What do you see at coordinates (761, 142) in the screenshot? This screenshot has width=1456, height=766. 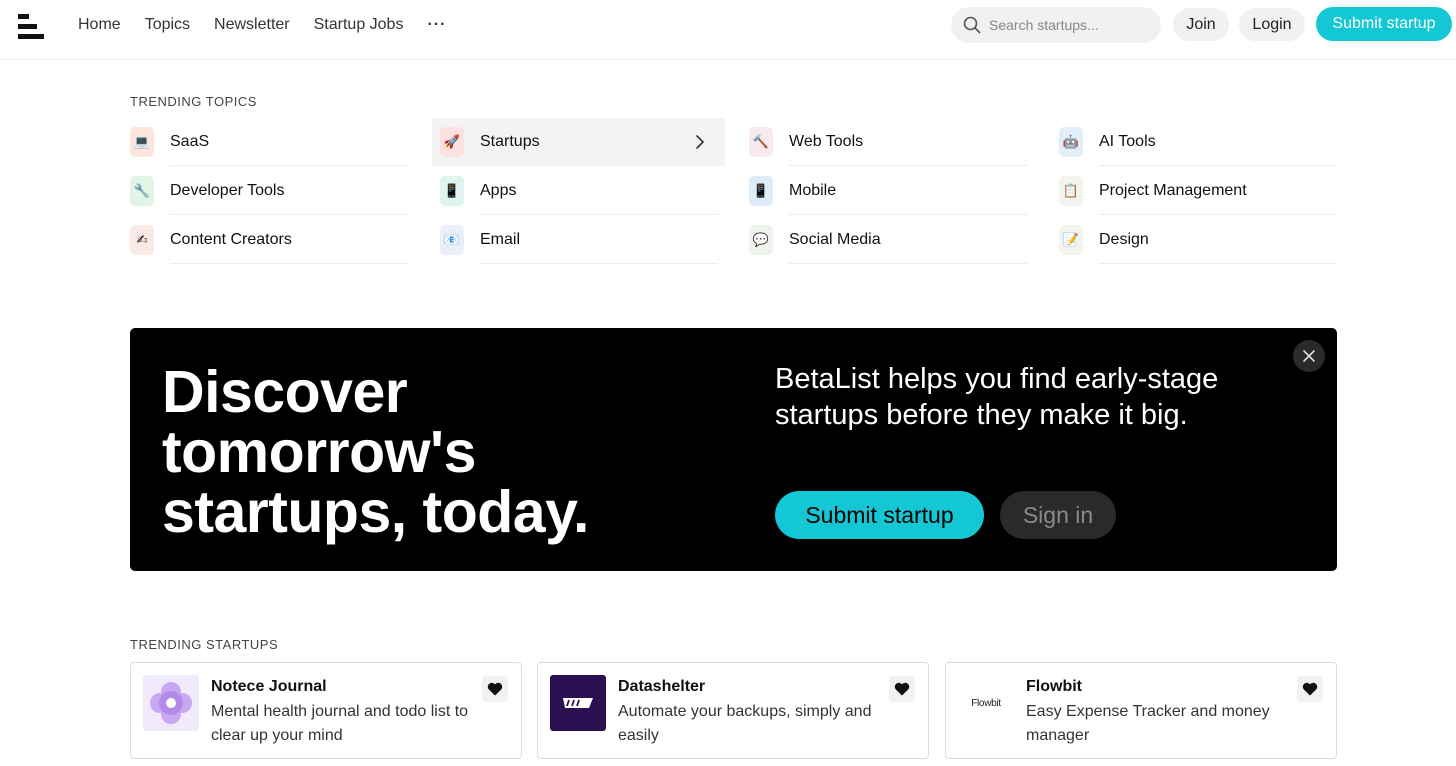 I see `hammer-icon: 🔨` at bounding box center [761, 142].